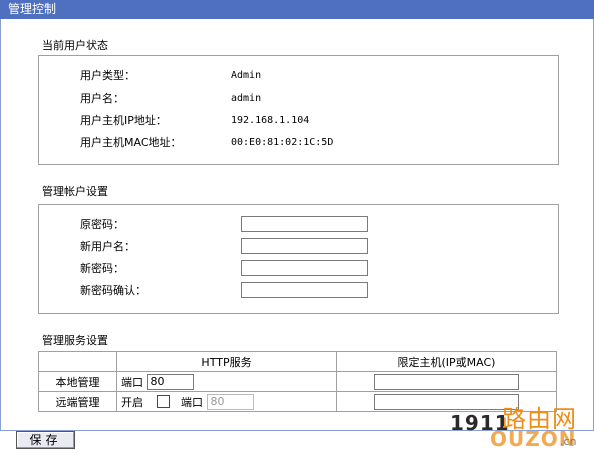 Image resolution: width=594 pixels, height=453 pixels. I want to click on header-http: HTTP服务, so click(226, 361).